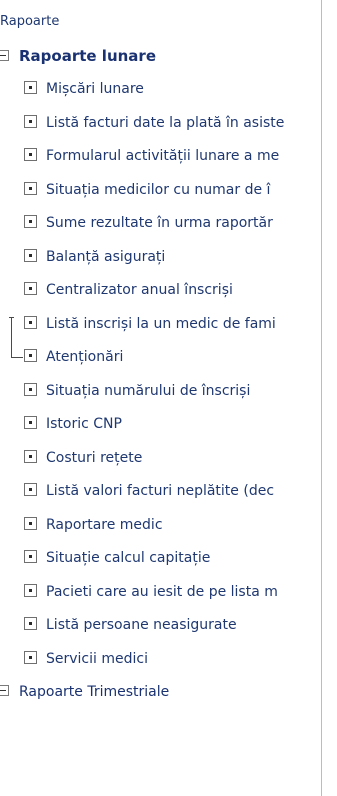 The image size is (337, 796). I want to click on tree-item-istoric-cnp: Istoric CNP, so click(172, 424).